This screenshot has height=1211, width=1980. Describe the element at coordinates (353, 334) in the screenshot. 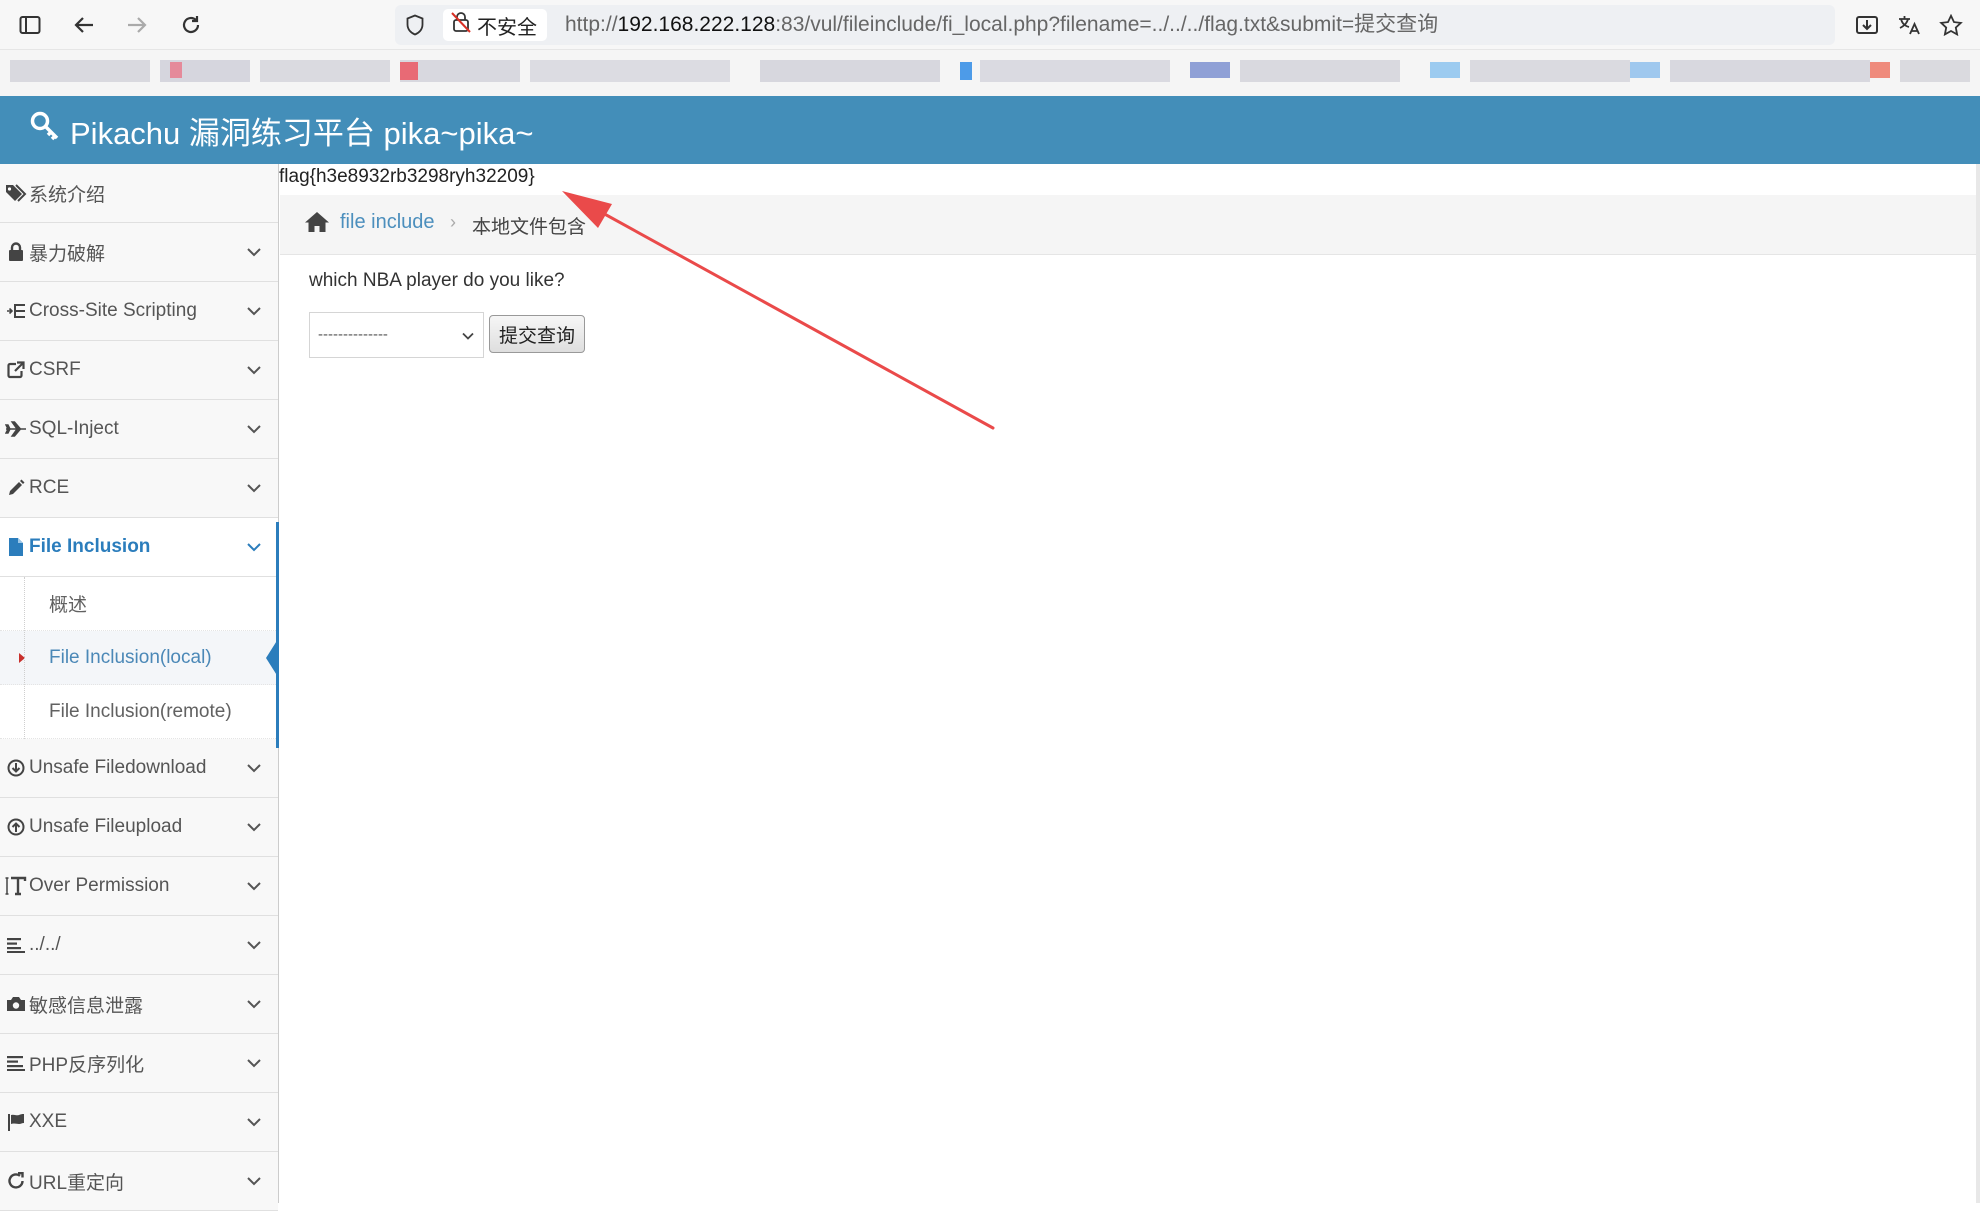

I see `select-value: --------------` at that location.